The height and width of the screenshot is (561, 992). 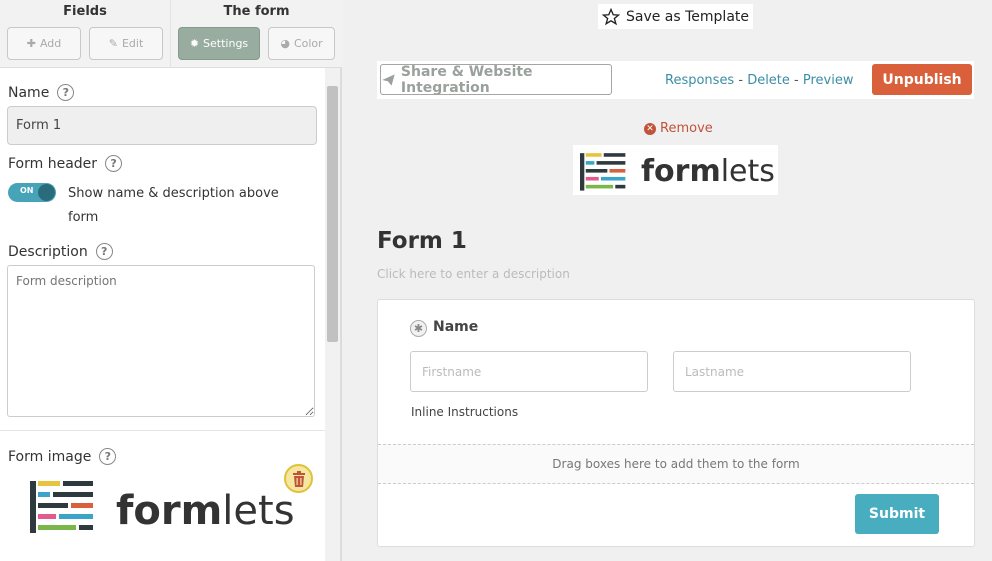 I want to click on unpublish-button: Unpublish, so click(x=922, y=79).